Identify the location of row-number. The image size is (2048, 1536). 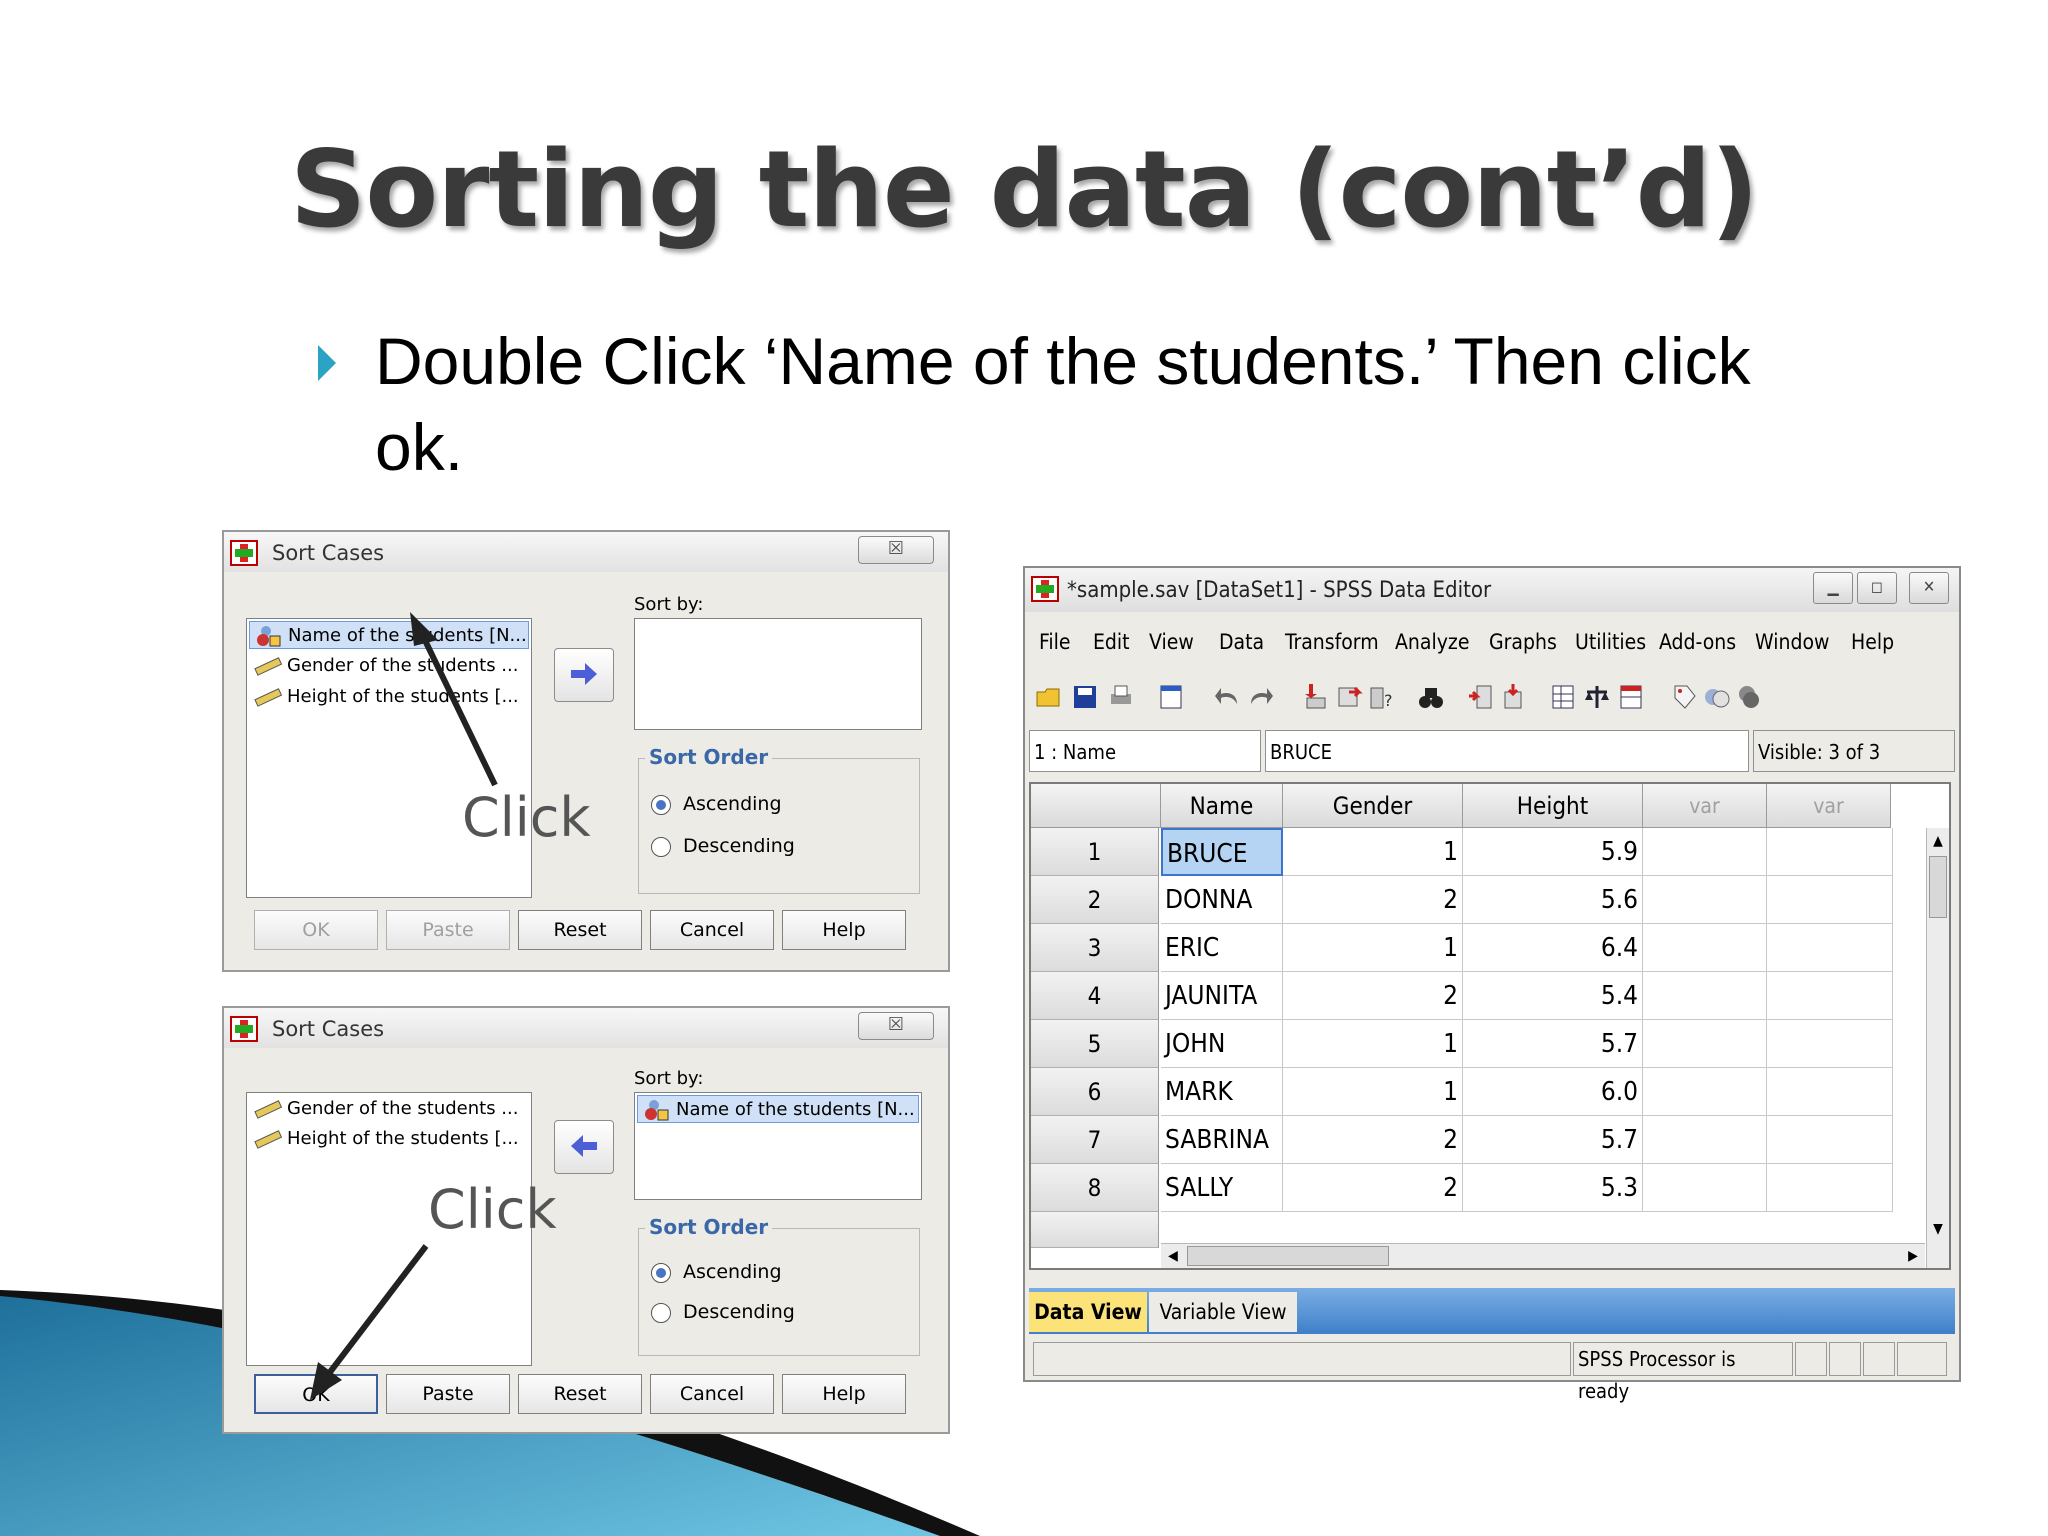
(1095, 1230).